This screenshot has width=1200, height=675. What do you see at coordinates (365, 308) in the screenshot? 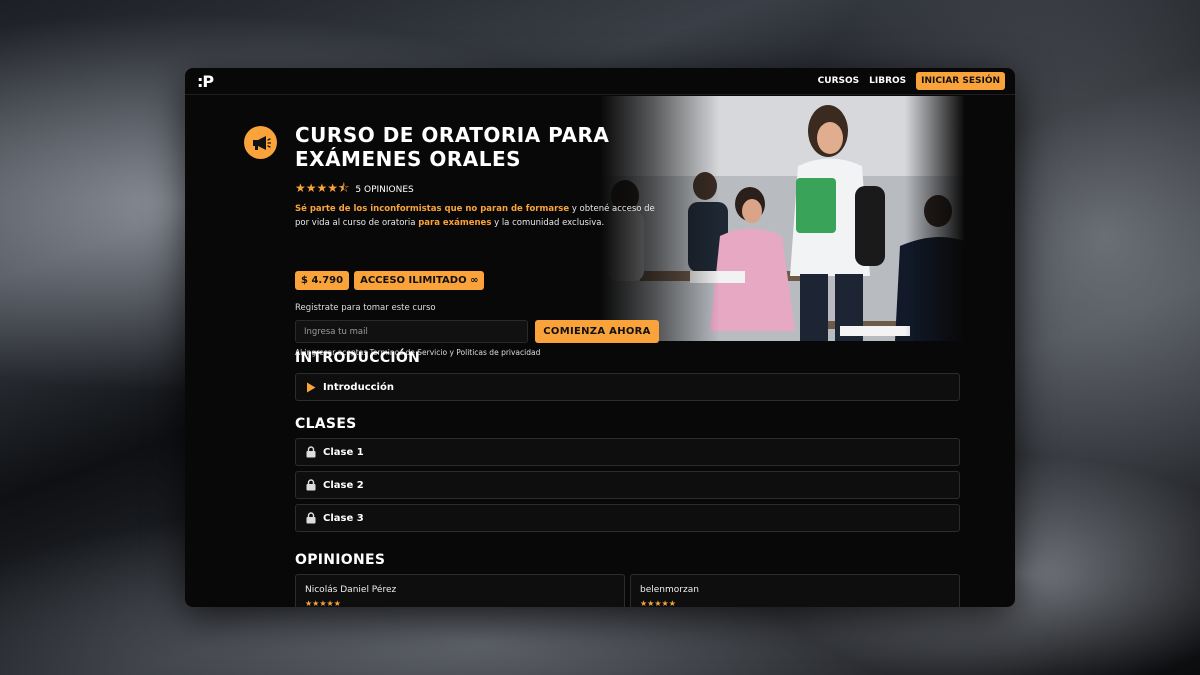
I see `register-label: Registrate para tomar este curso` at bounding box center [365, 308].